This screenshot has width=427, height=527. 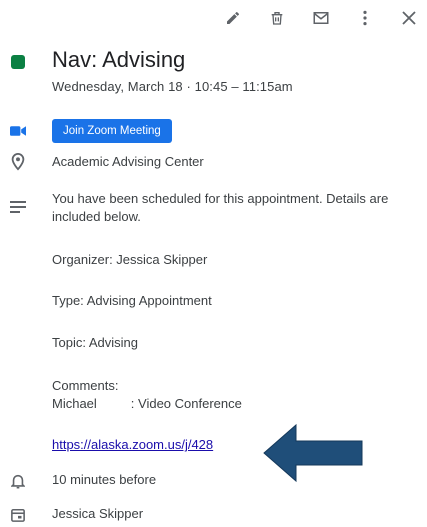 I want to click on zoom-meeting-link: https://alaska.zoom.us/j/428, so click(x=132, y=444).